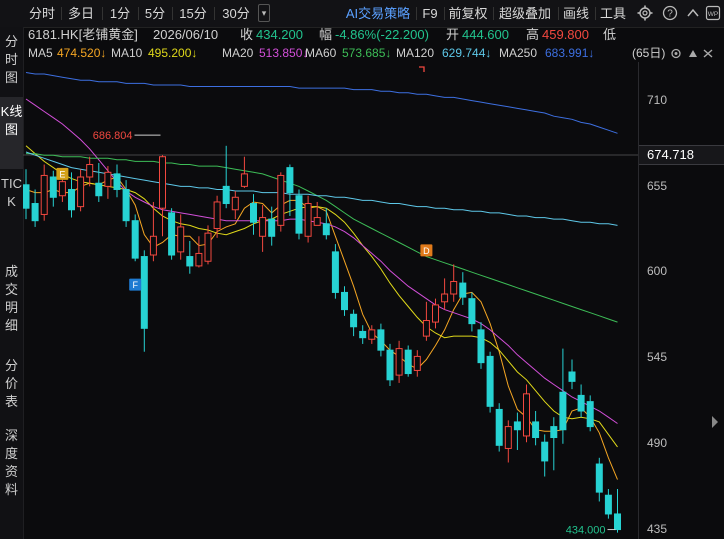 This screenshot has height=539, width=724. Describe the element at coordinates (645, 13) in the screenshot. I see `settings-gear-icon` at that location.